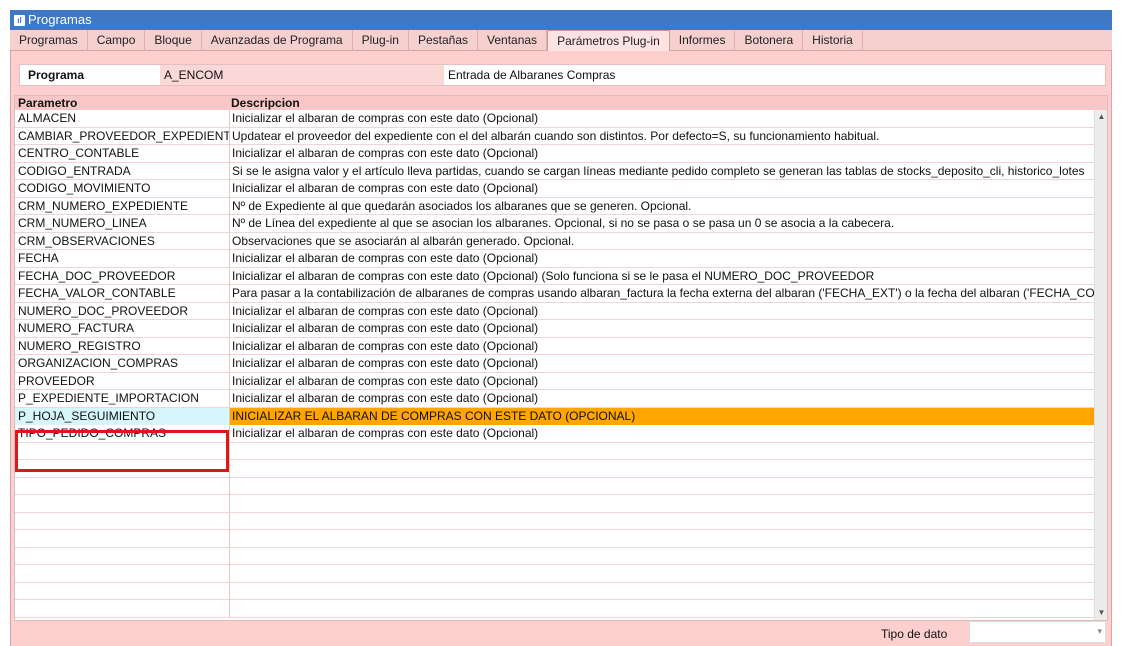  I want to click on programa-code-field: A_ENCOM, so click(302, 75).